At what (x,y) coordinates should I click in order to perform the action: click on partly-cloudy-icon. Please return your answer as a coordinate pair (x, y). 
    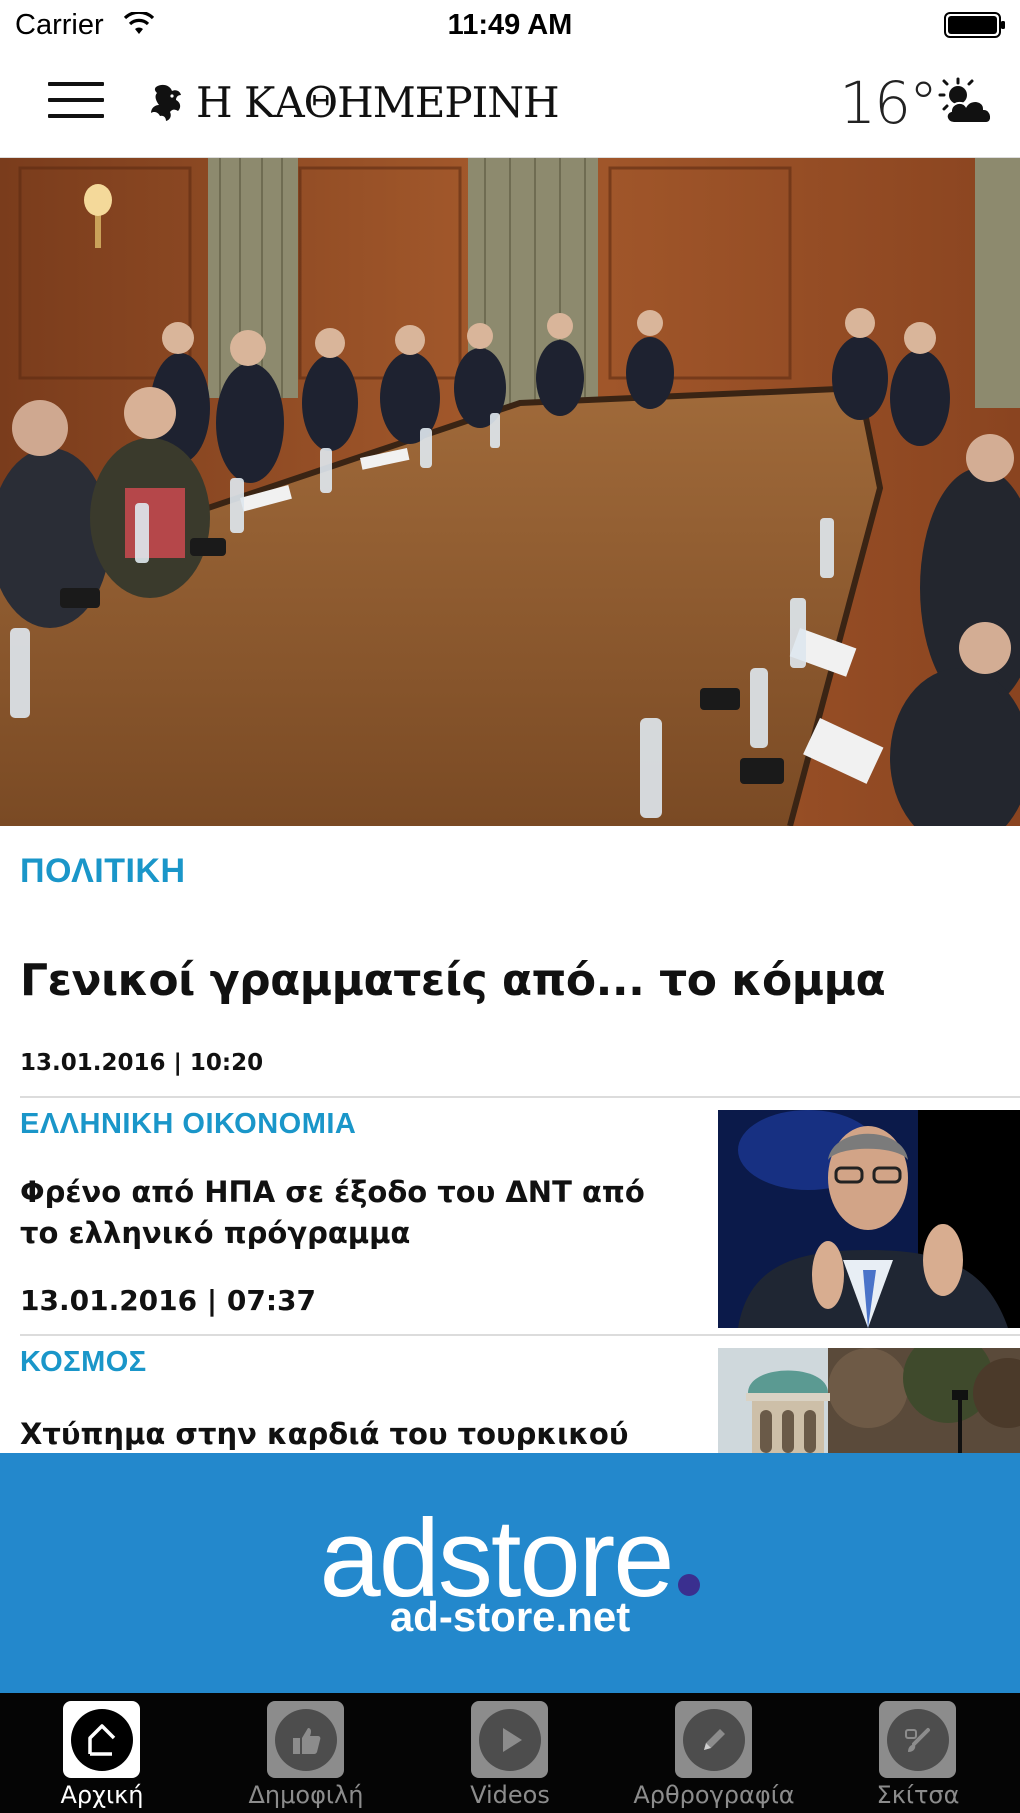
    Looking at the image, I should click on (965, 100).